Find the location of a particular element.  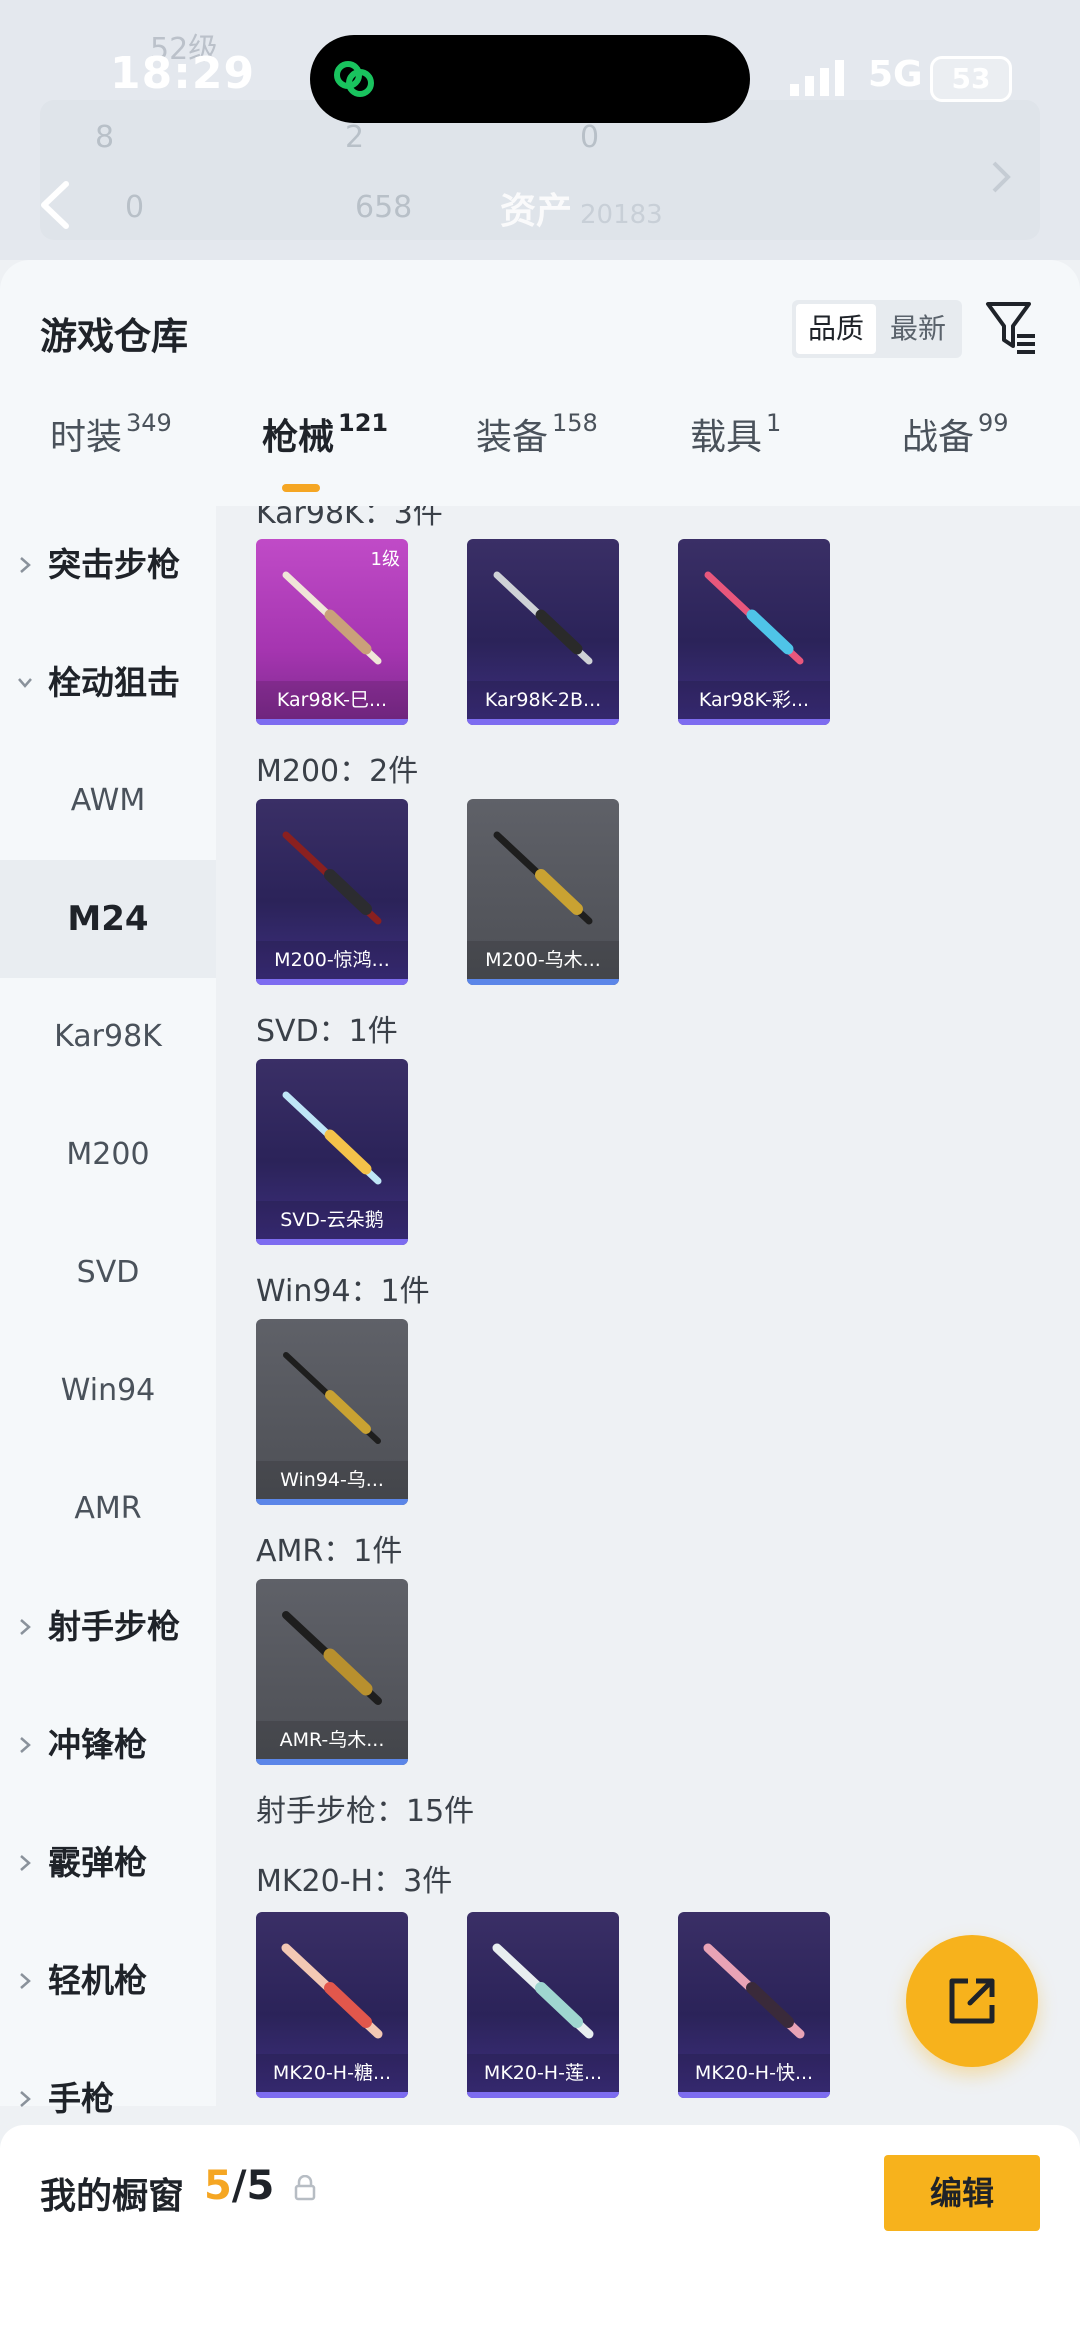

sidebar-item-label: 轻机枪 is located at coordinates (97, 1980).